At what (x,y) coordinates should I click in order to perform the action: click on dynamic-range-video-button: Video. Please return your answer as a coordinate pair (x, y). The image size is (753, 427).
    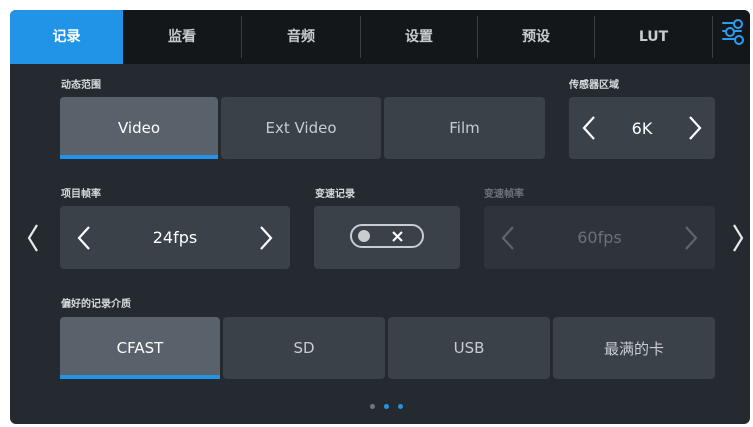
    Looking at the image, I should click on (139, 128).